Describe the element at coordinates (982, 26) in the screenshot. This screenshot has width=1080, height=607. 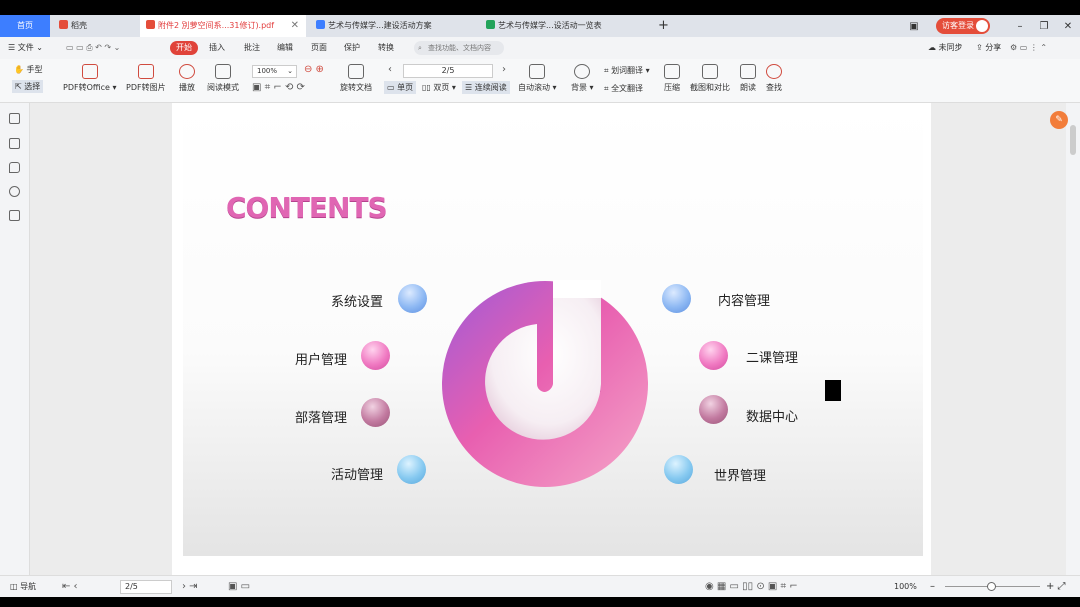
I see `avatar` at that location.